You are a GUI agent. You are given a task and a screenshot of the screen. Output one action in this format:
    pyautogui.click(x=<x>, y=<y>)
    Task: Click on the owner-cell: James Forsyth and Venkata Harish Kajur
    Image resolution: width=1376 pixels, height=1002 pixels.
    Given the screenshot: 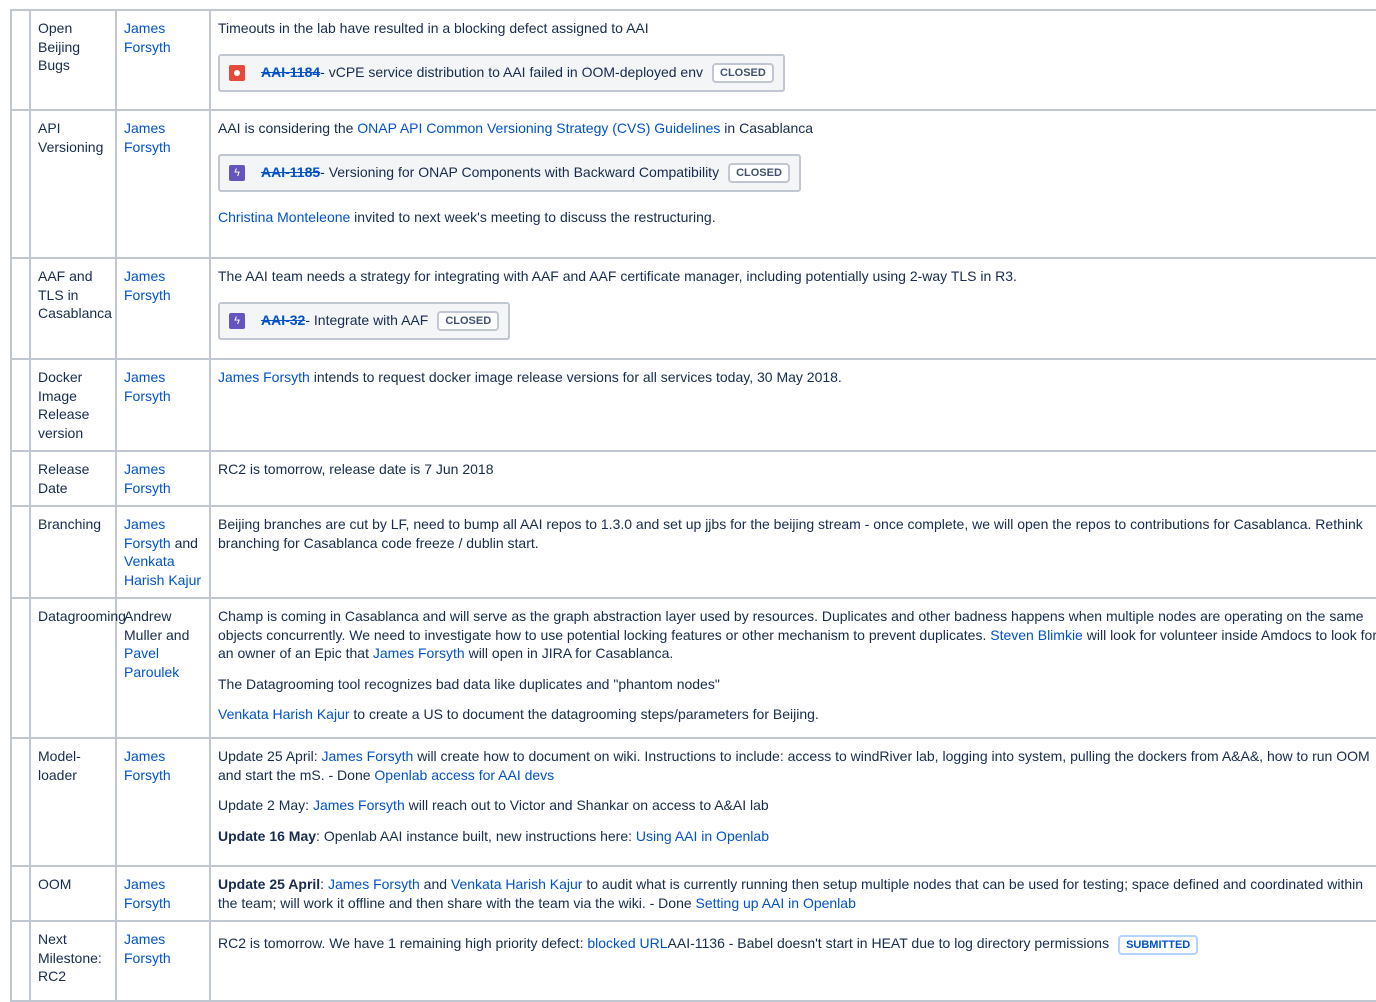 What is the action you would take?
    pyautogui.click(x=163, y=552)
    